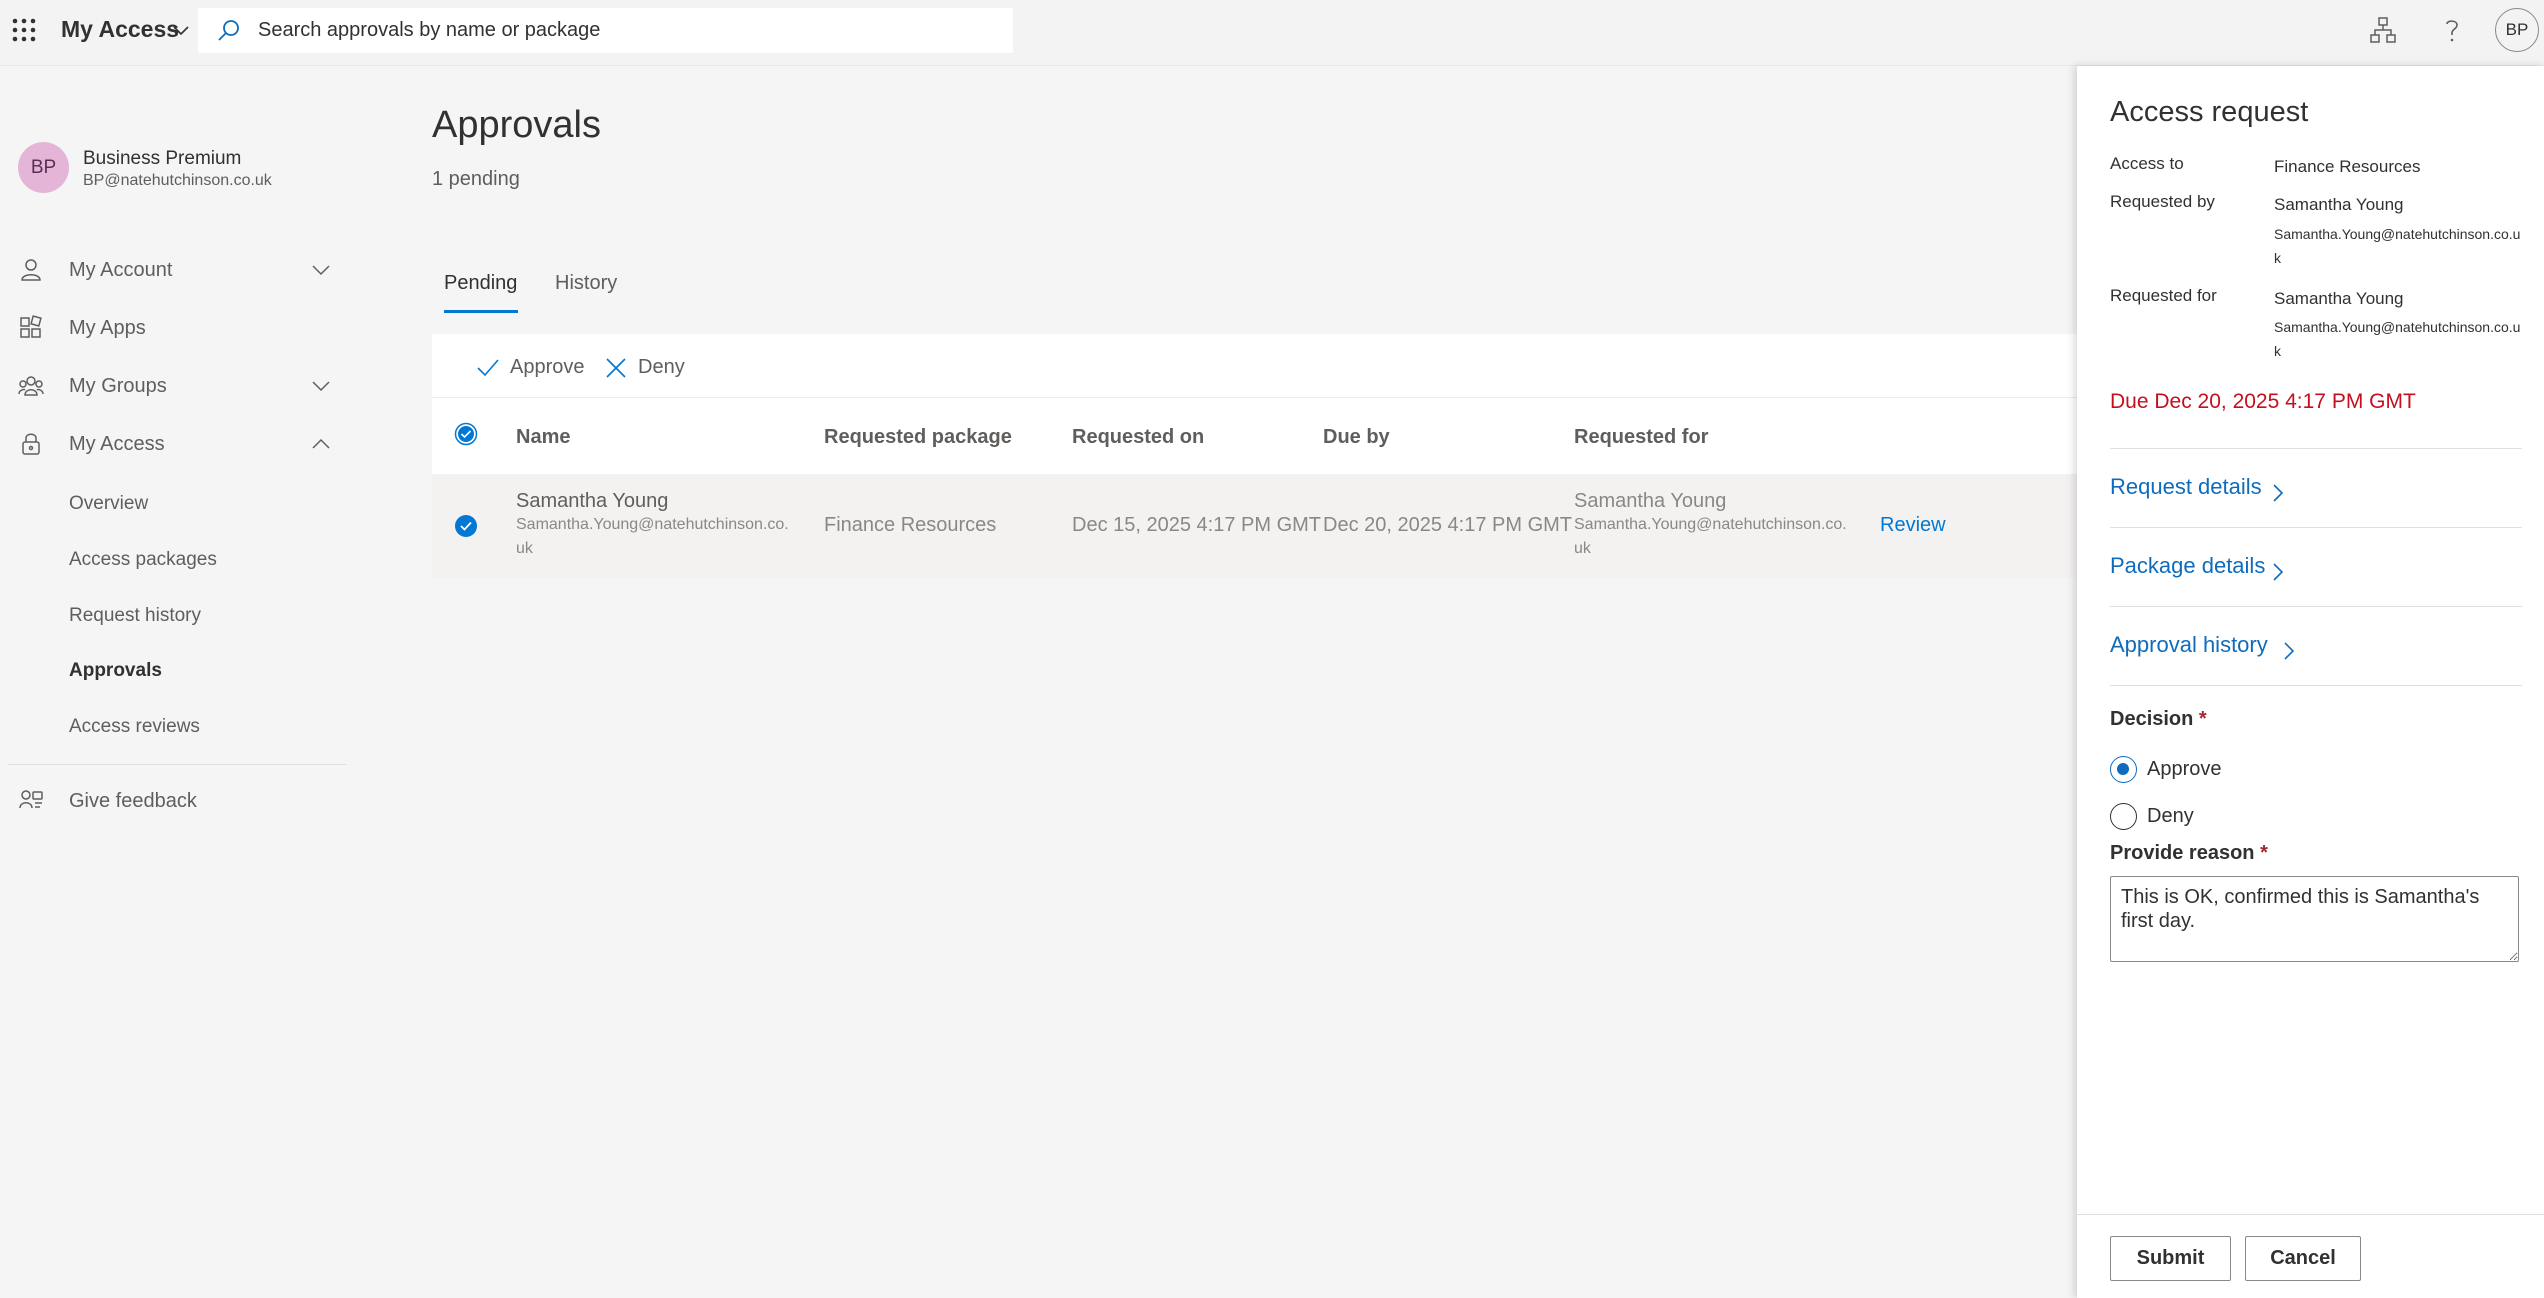 The height and width of the screenshot is (1298, 2544). Describe the element at coordinates (177, 180) in the screenshot. I see `user-email: BP@natehutchinson.co.uk` at that location.